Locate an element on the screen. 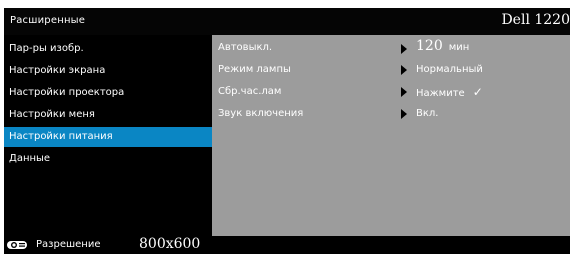  menu-title: Расширенные is located at coordinates (48, 20).